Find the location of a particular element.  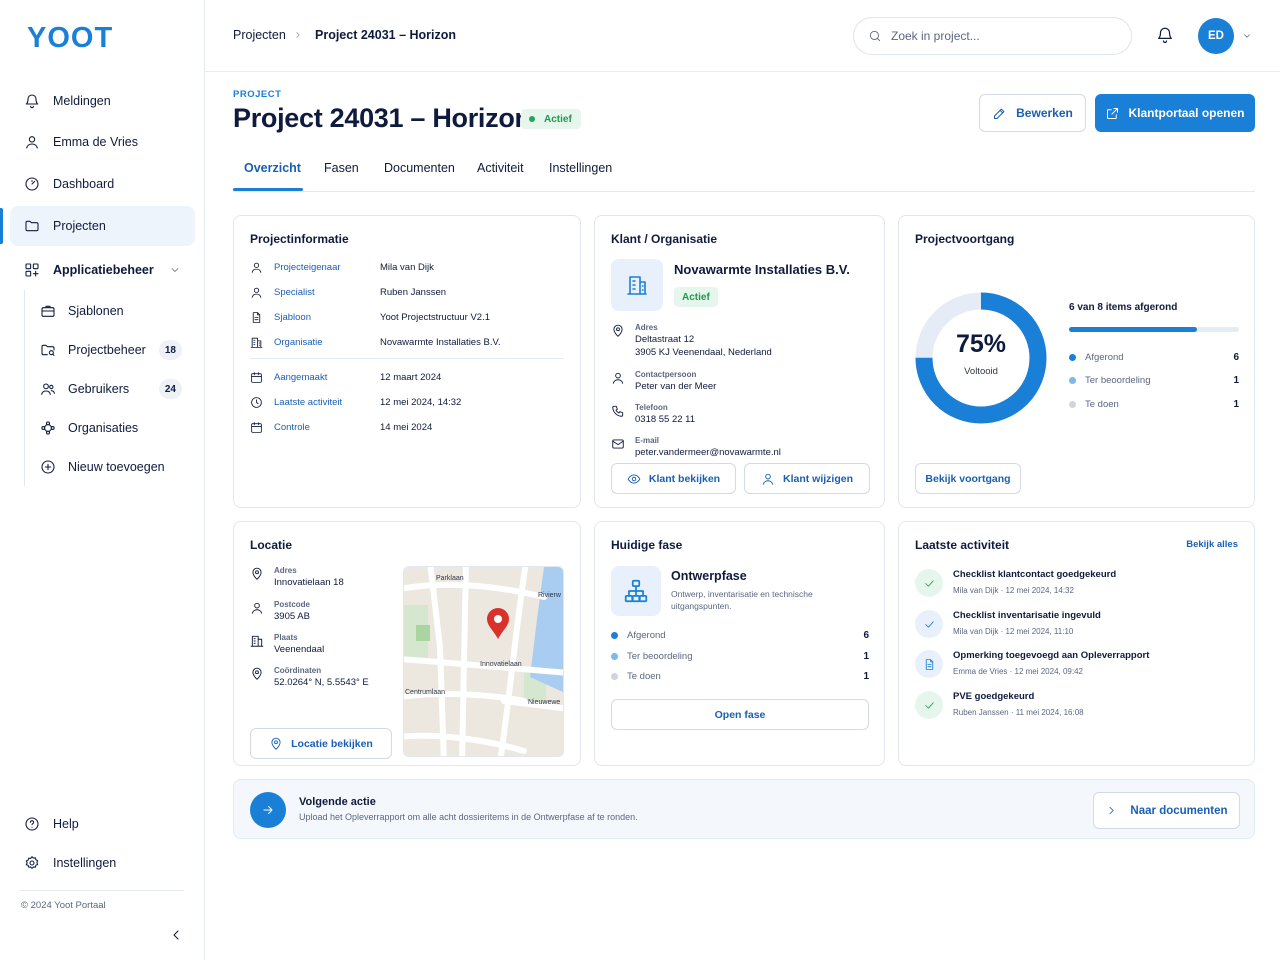

sidebar-subitem-nieuw: Nieuw toevoegen is located at coordinates (110, 467).